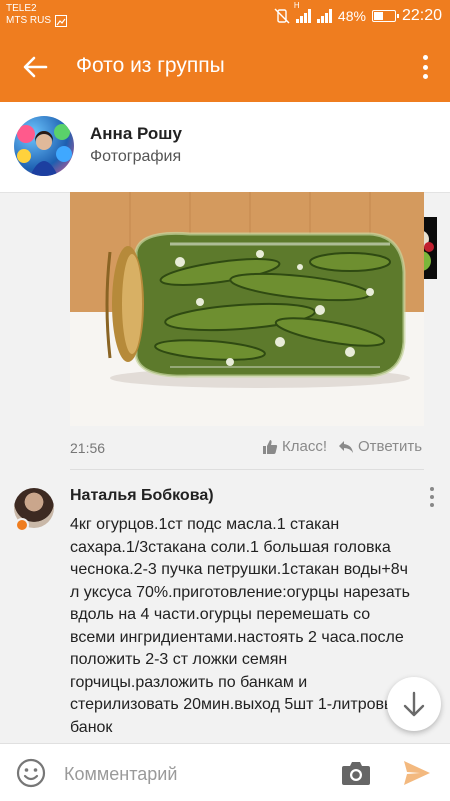  Describe the element at coordinates (304, 446) in the screenshot. I see `like-label: Класс!` at that location.